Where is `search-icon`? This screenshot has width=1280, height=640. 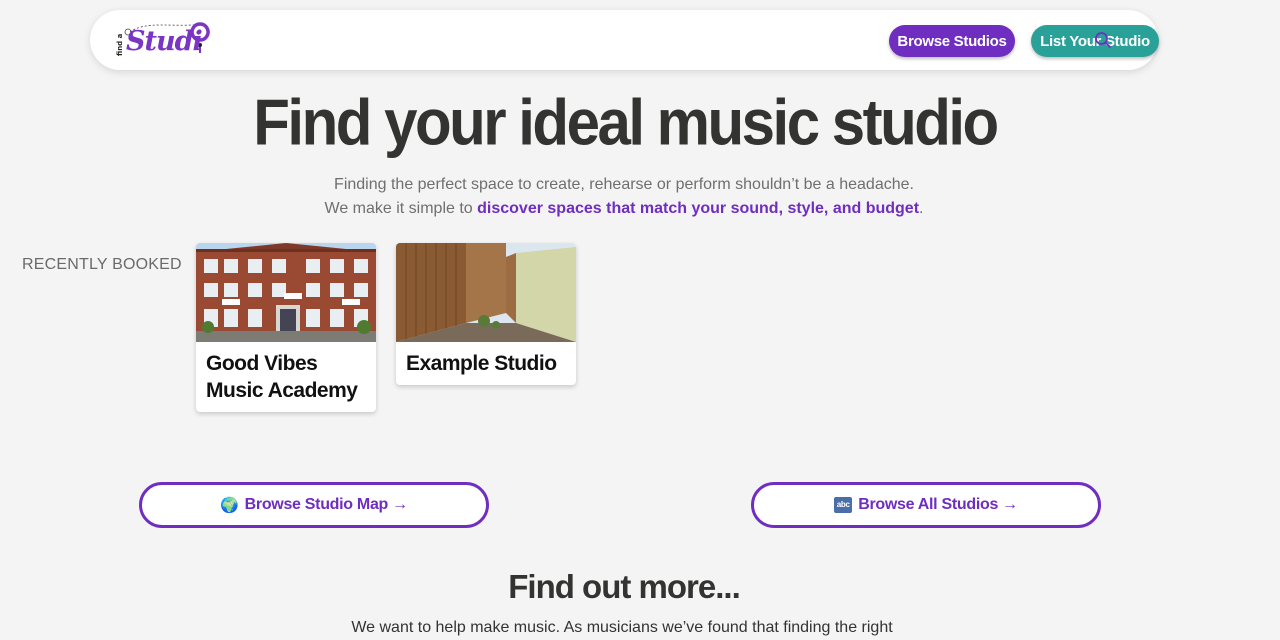 search-icon is located at coordinates (1103, 40).